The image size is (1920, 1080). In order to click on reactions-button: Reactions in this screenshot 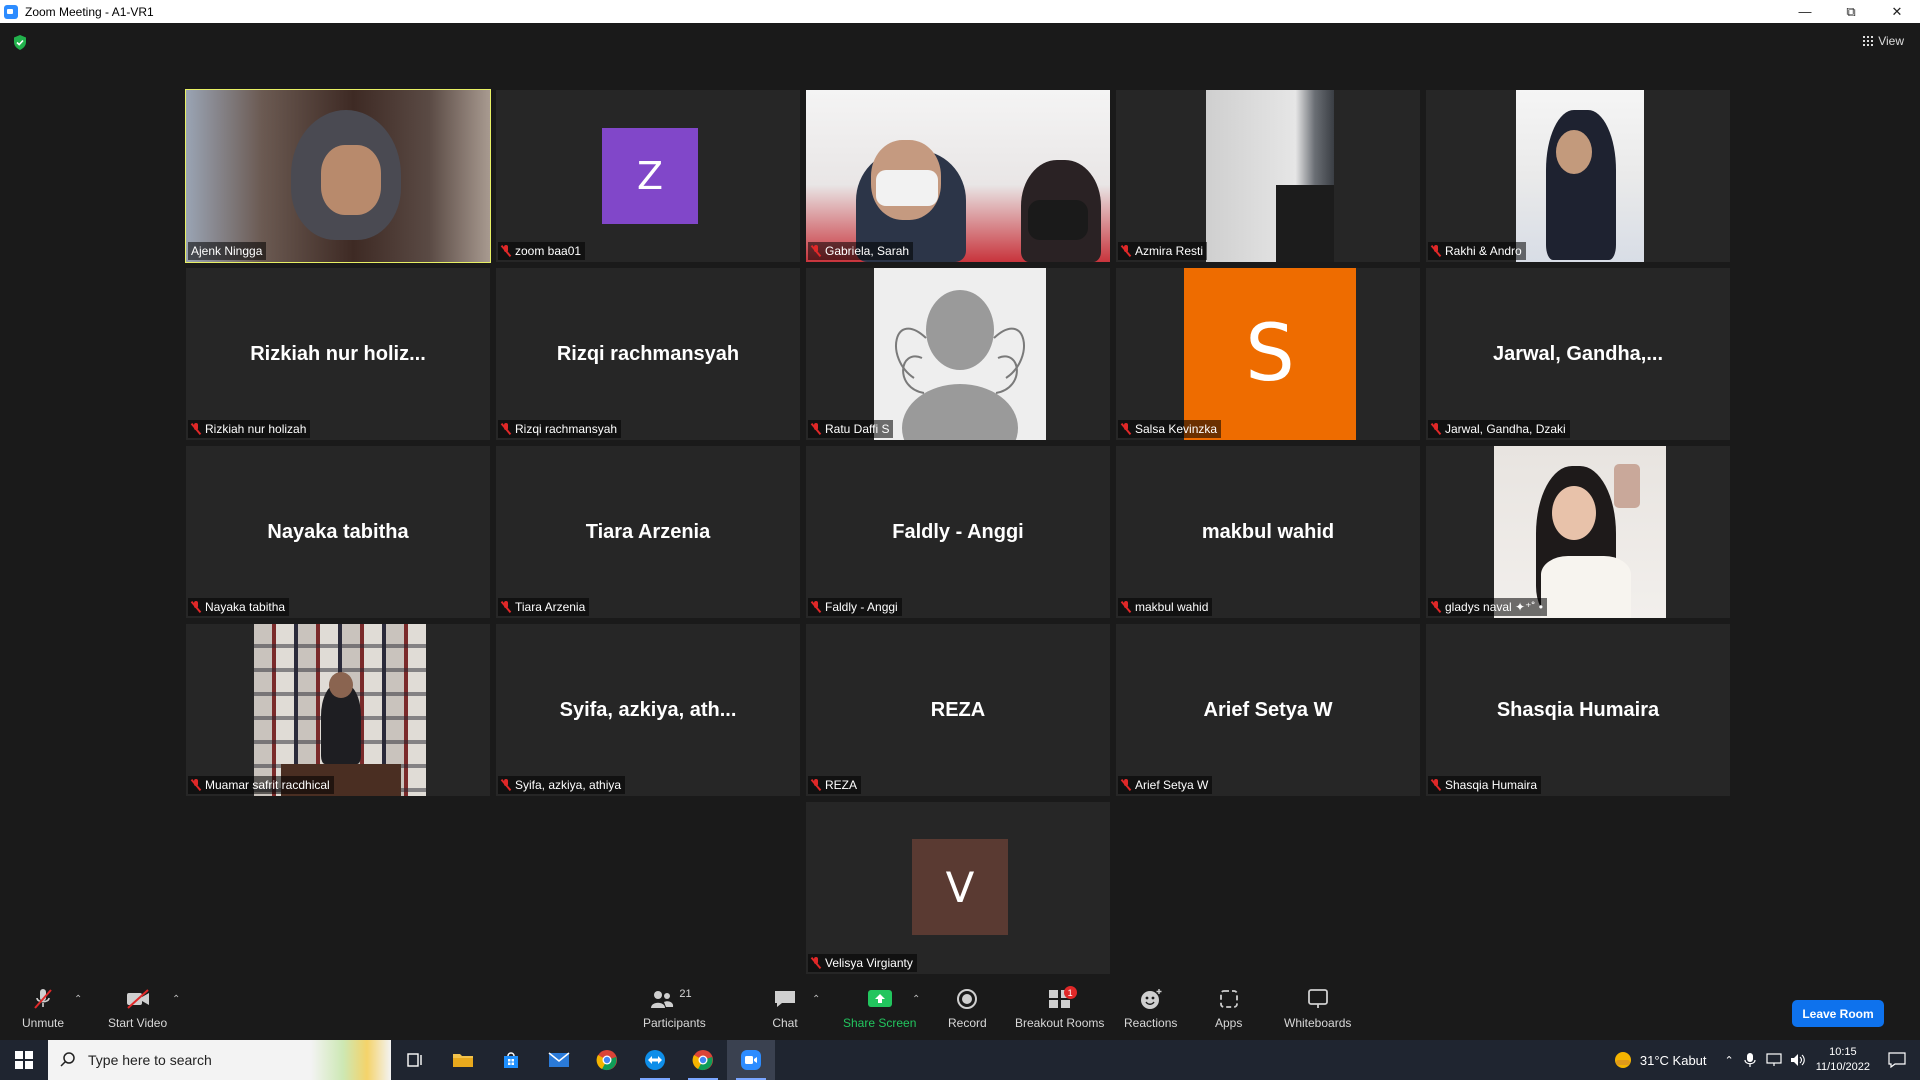, I will do `click(1150, 1009)`.